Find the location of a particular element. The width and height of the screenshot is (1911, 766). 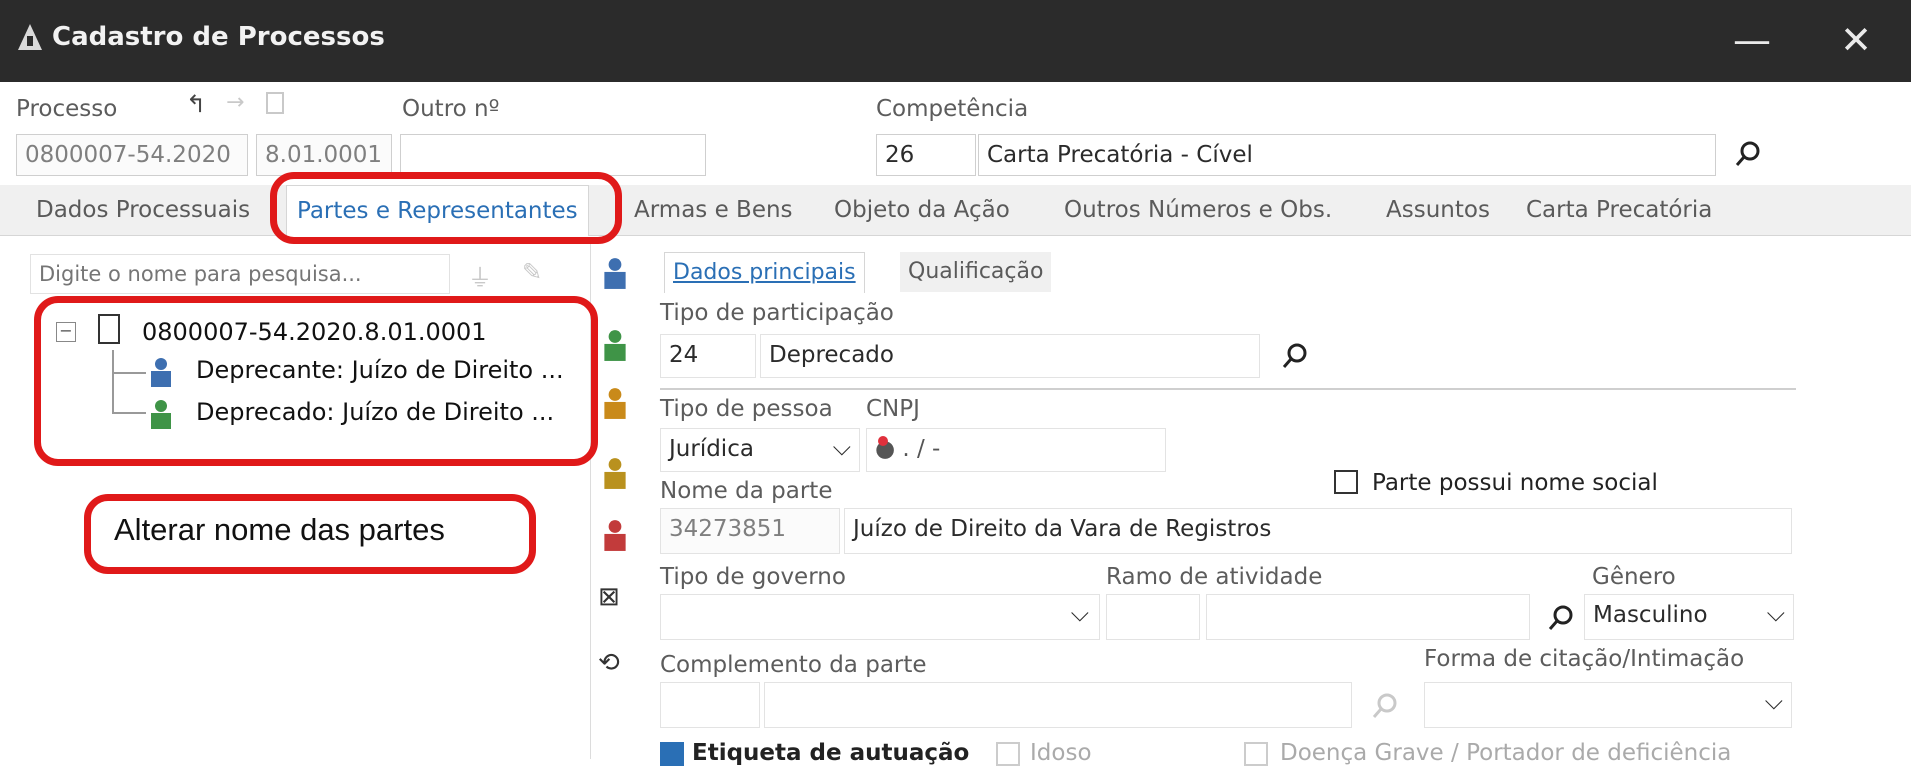

genero-select: Masculino ⌵ is located at coordinates (1689, 617).